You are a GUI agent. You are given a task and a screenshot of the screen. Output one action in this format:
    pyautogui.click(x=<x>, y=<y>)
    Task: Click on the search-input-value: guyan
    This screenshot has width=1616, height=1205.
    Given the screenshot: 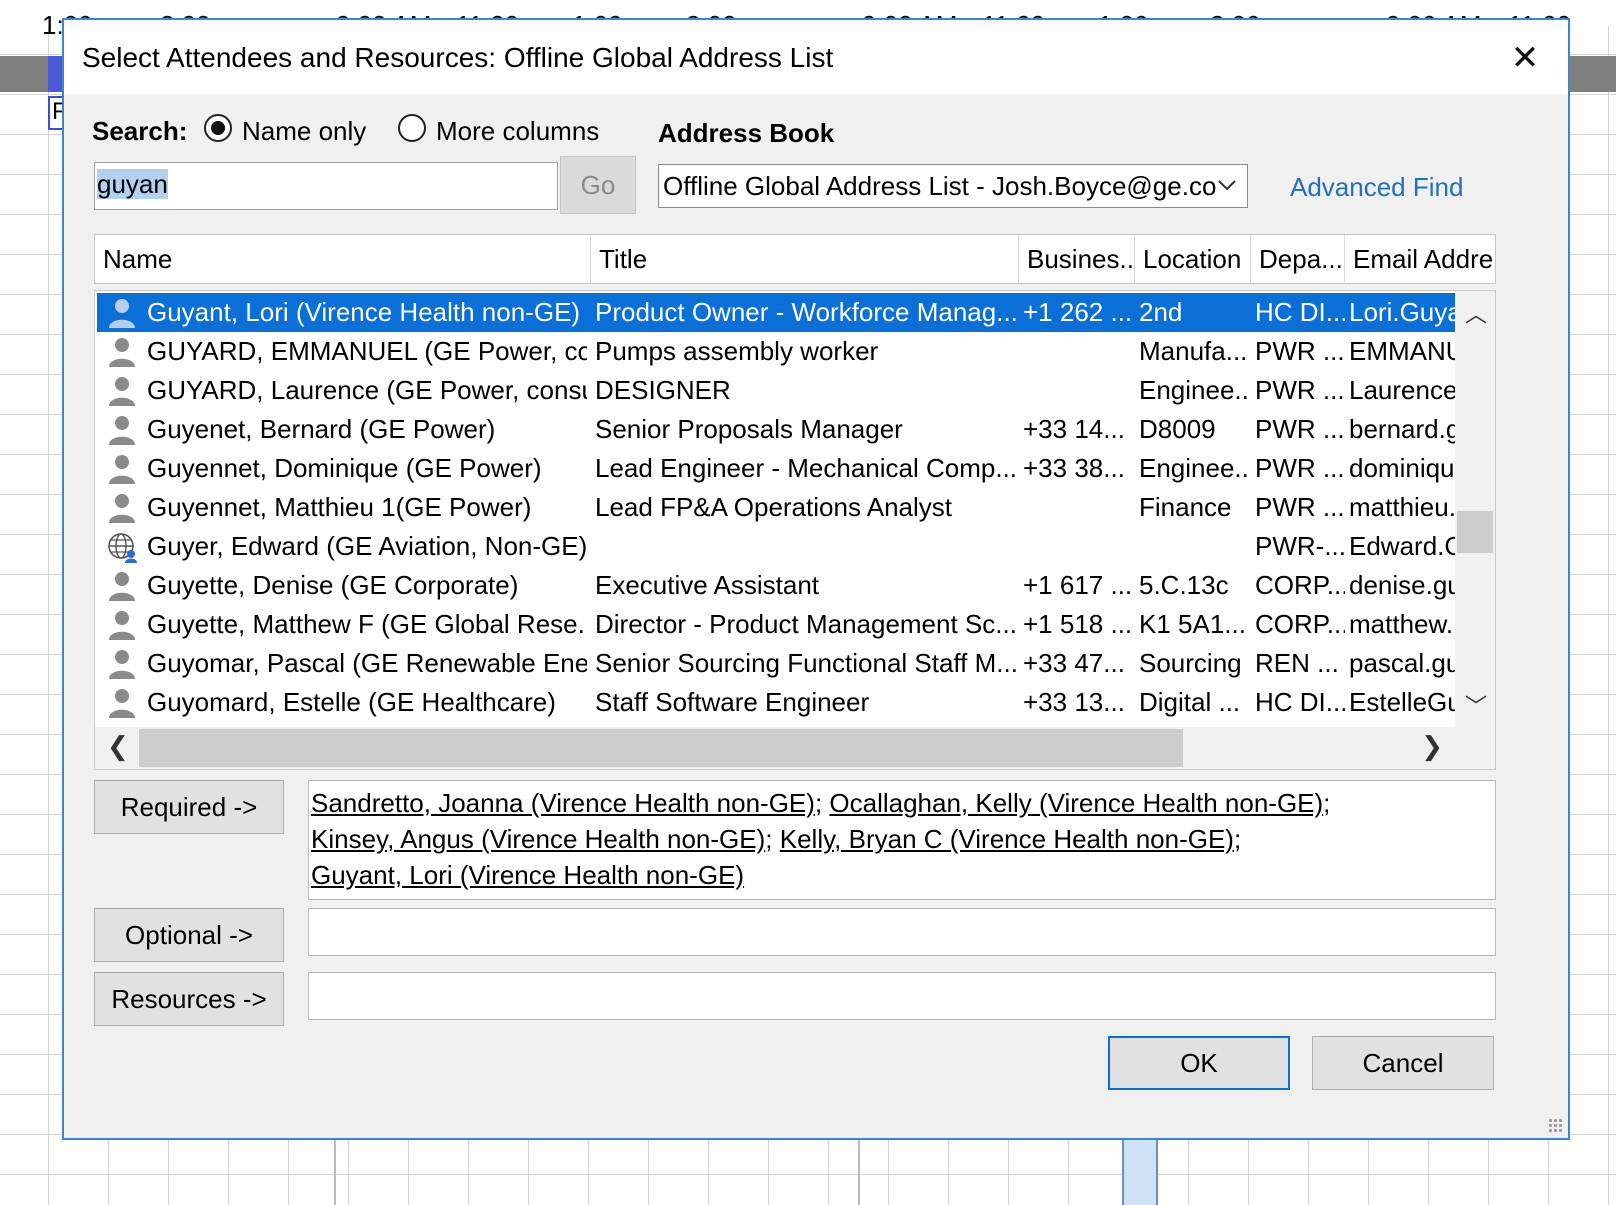 What is the action you would take?
    pyautogui.click(x=132, y=184)
    